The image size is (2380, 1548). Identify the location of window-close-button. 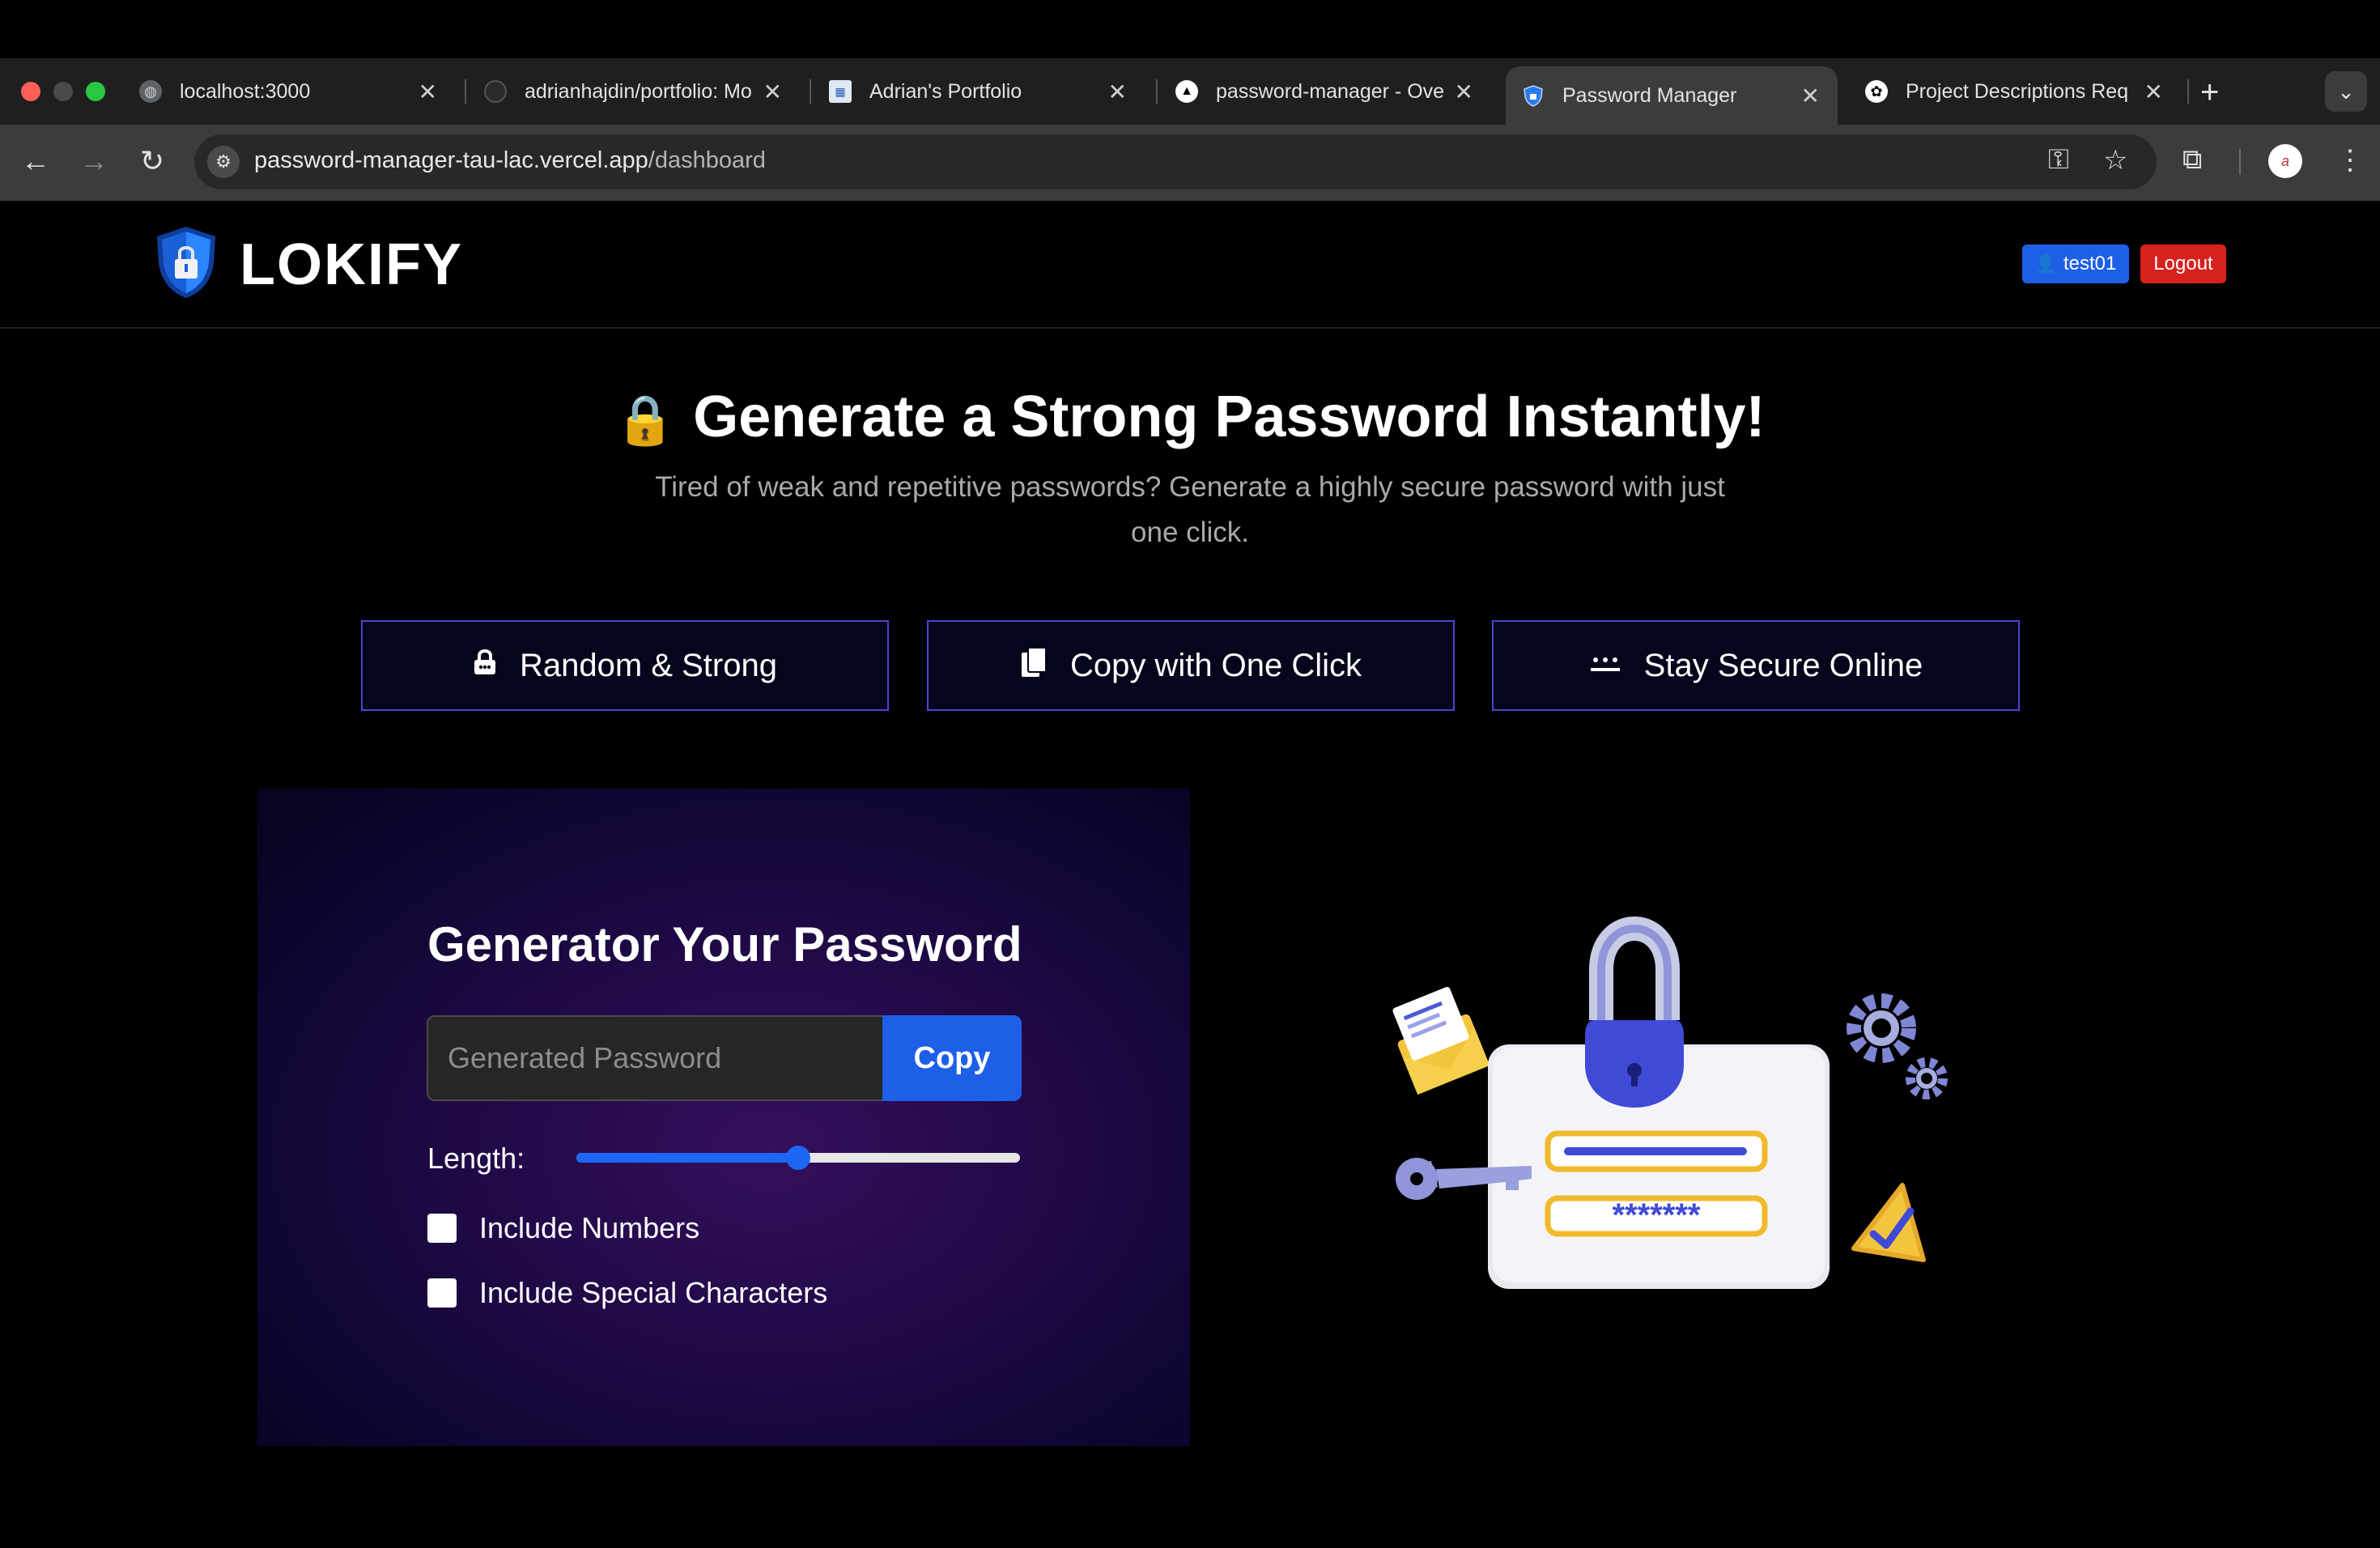
(31, 92).